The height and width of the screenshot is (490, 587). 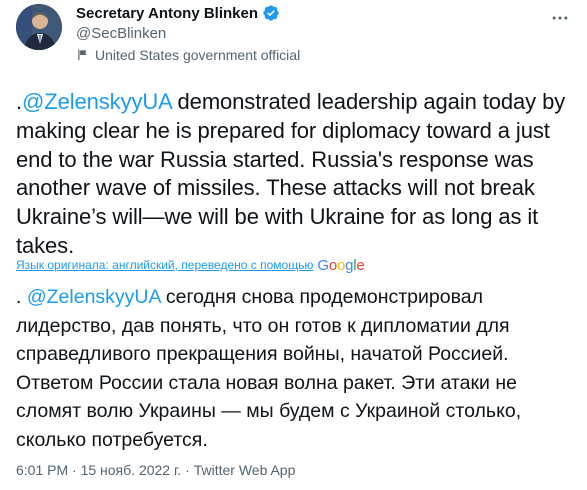 What do you see at coordinates (21, 297) in the screenshot?
I see `translated-prefix: .` at bounding box center [21, 297].